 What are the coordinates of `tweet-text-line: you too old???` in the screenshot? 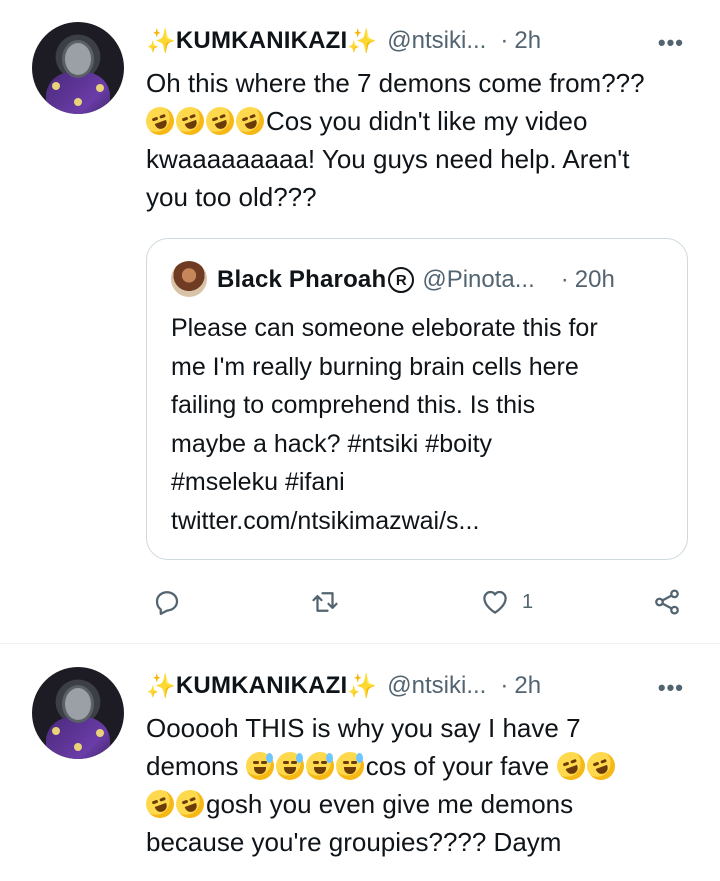 It's located at (231, 197).